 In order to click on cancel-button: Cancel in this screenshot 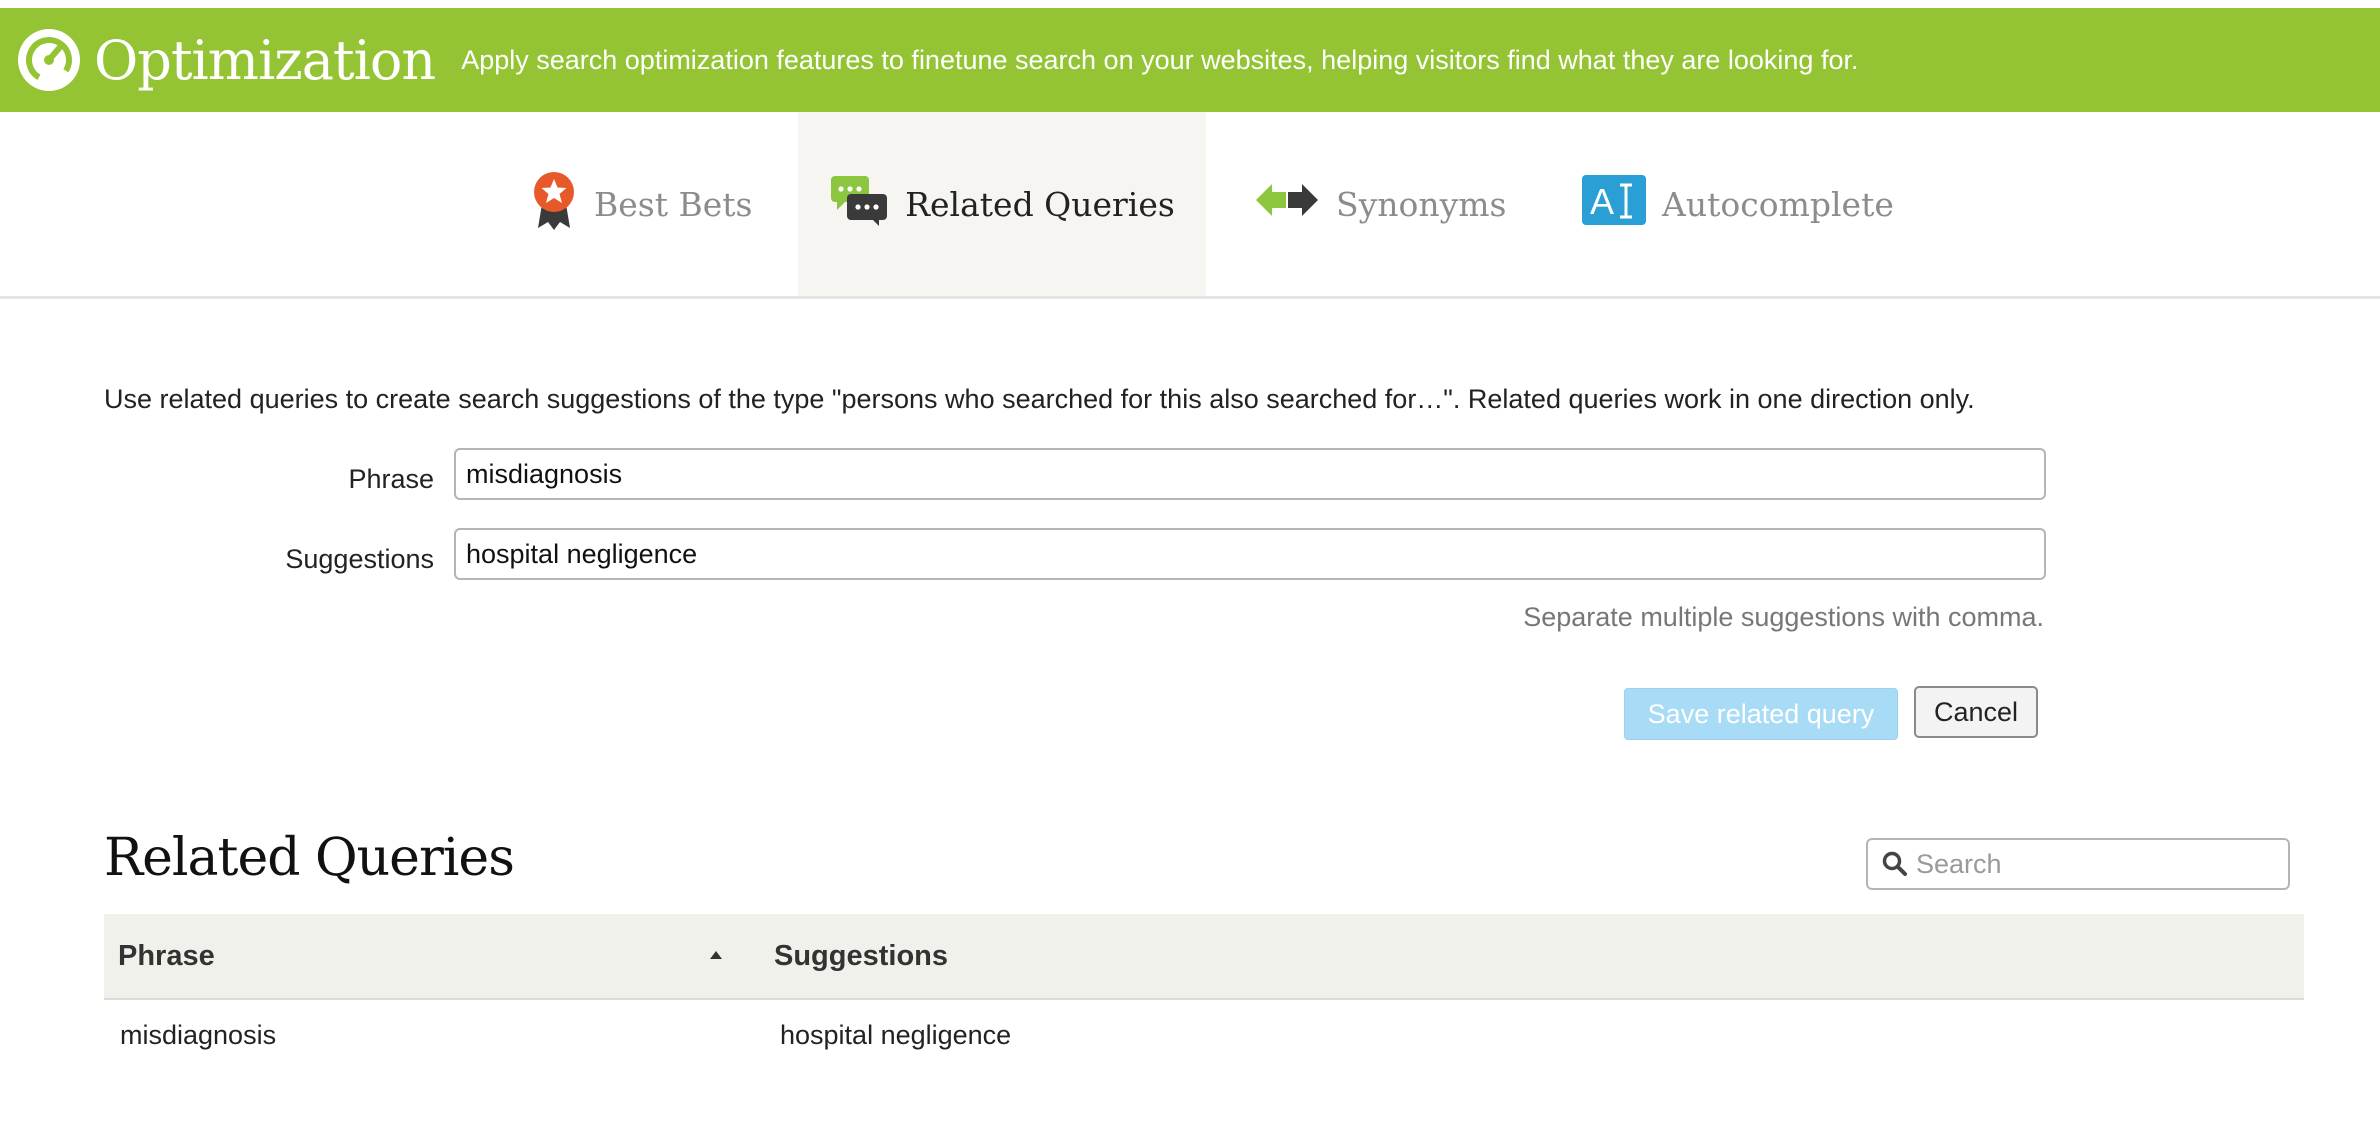, I will do `click(1976, 712)`.